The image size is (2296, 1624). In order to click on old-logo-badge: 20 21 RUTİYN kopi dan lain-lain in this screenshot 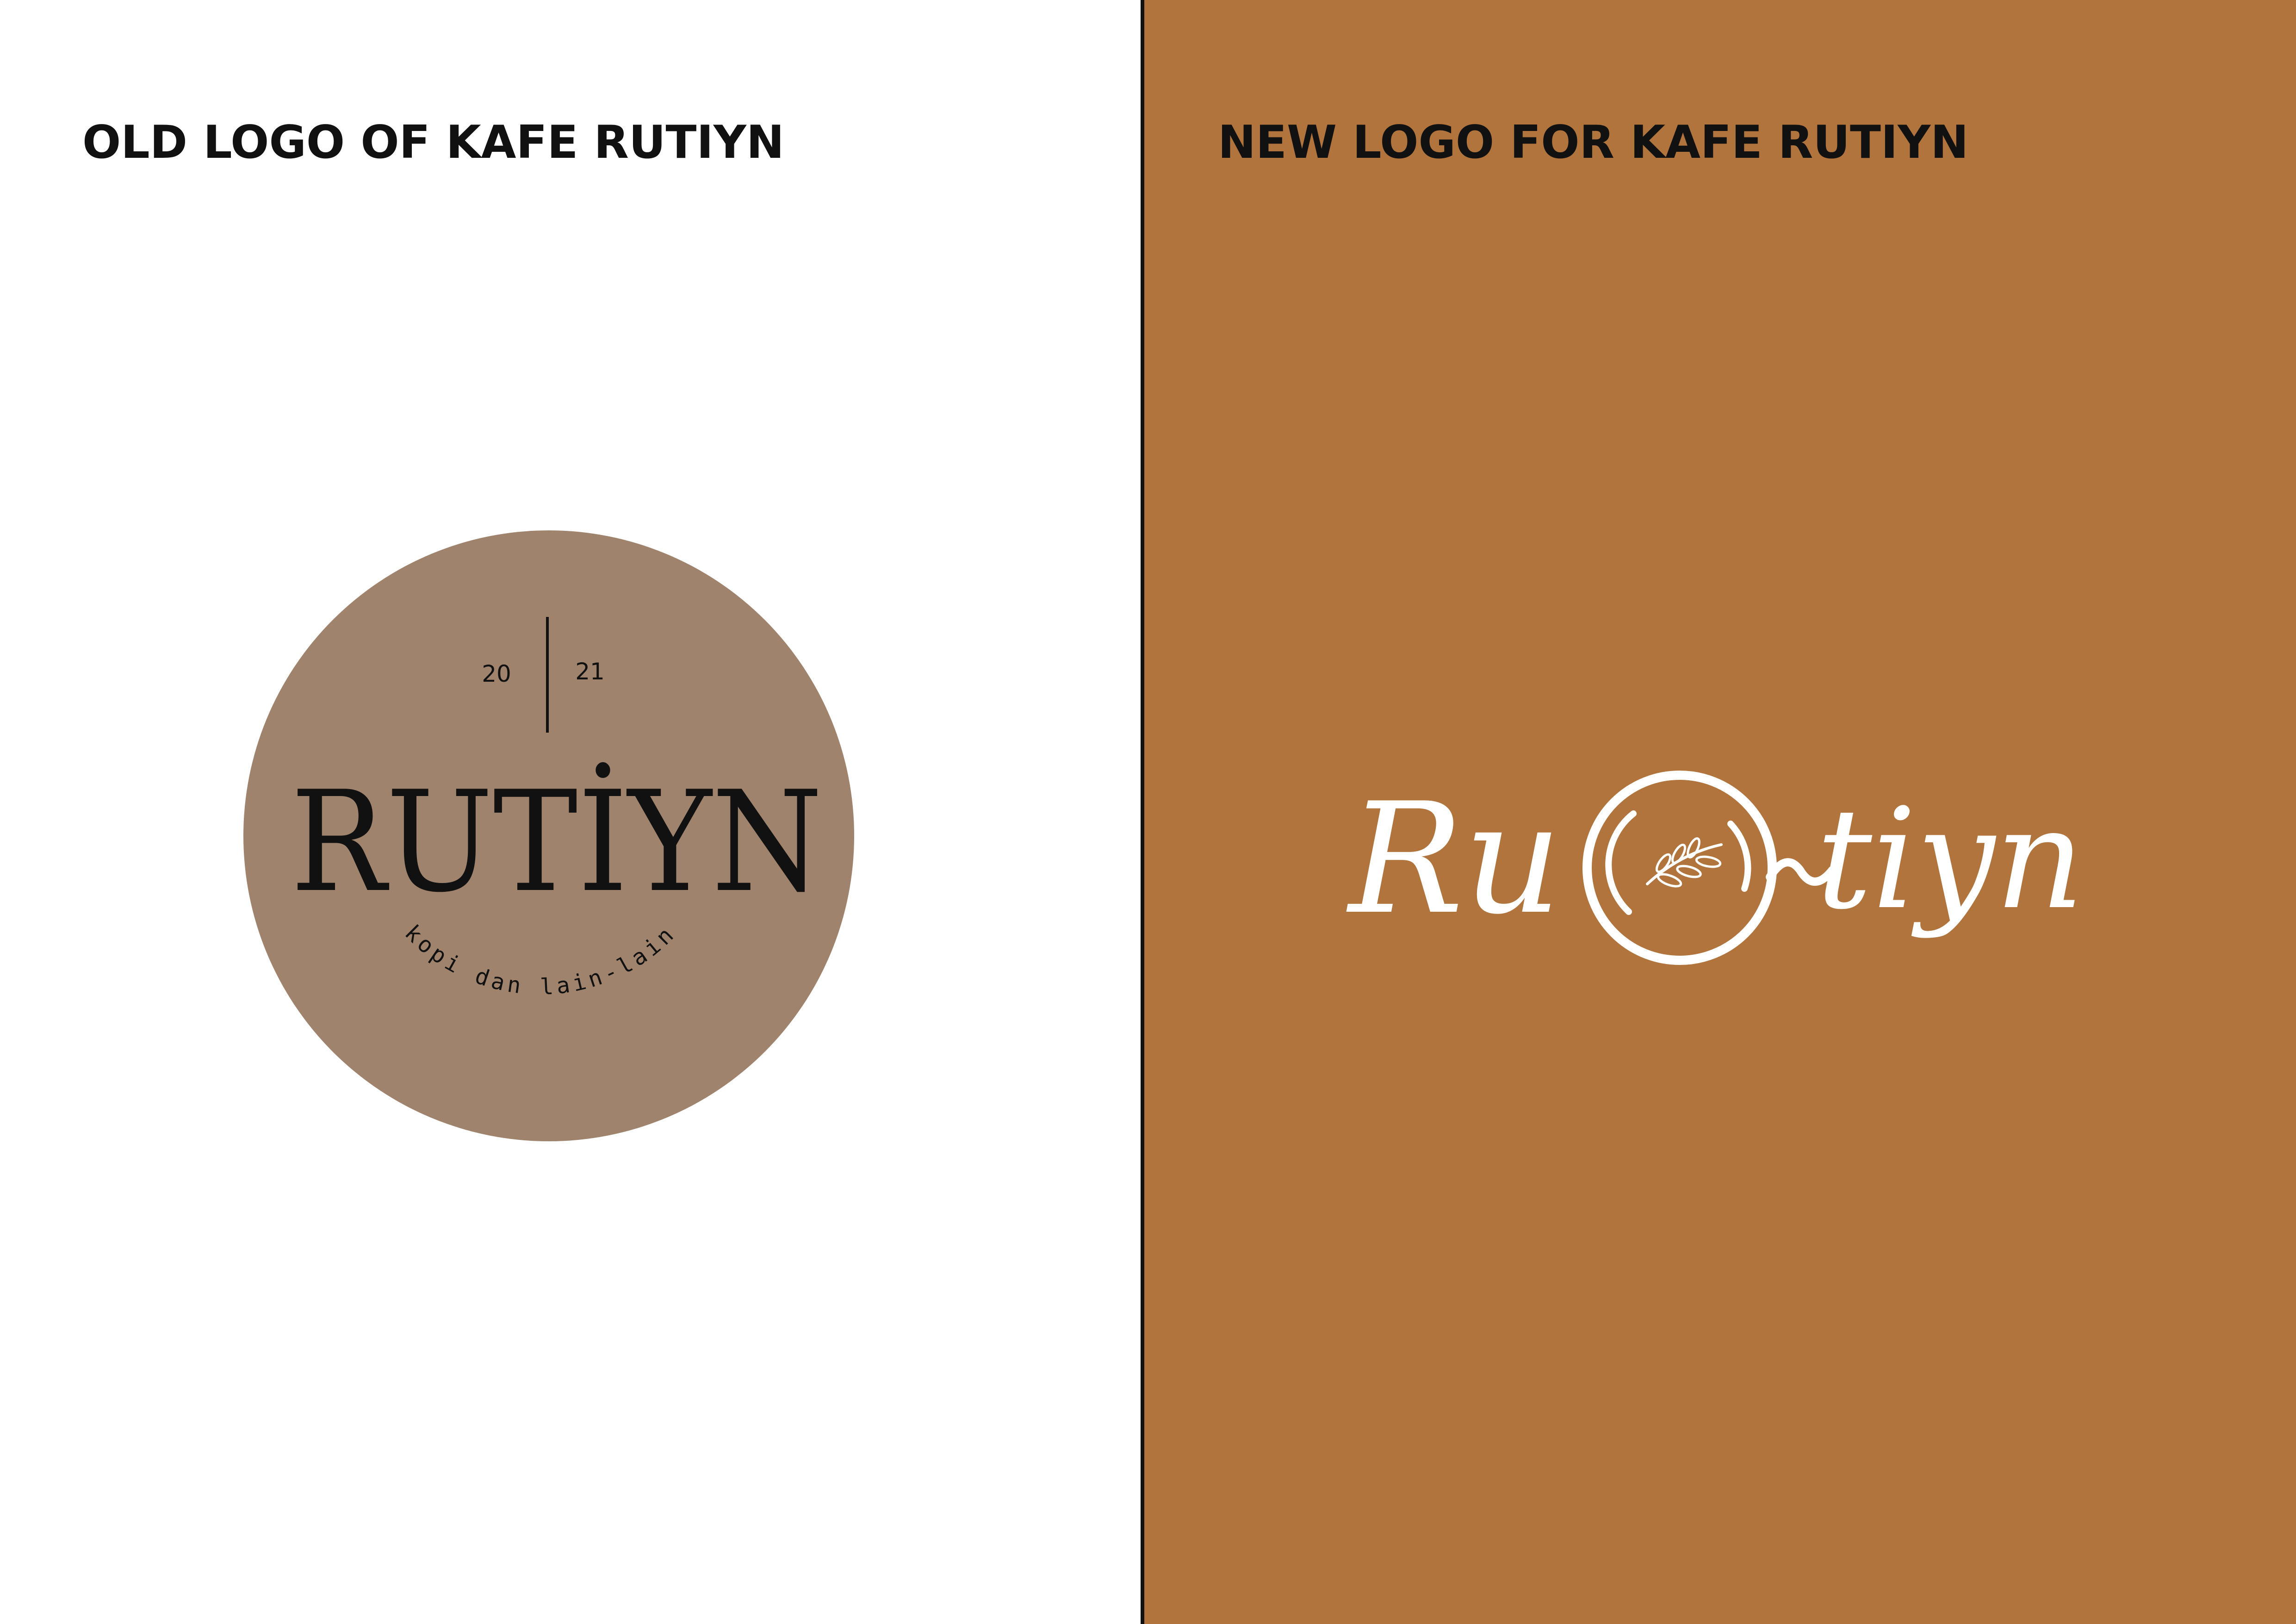, I will do `click(549, 836)`.